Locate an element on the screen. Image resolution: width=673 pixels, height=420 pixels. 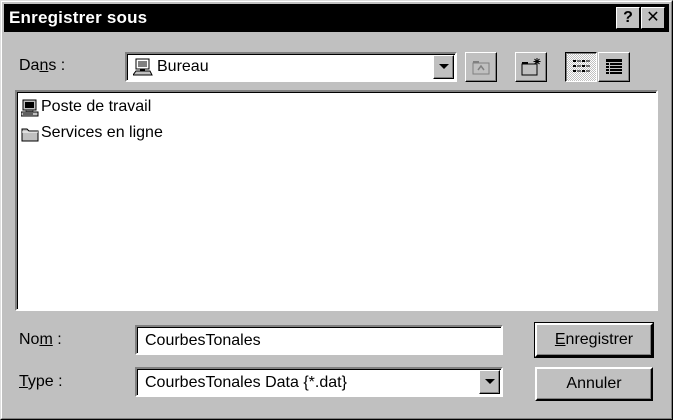
close-icon: ✕ is located at coordinates (653, 17).